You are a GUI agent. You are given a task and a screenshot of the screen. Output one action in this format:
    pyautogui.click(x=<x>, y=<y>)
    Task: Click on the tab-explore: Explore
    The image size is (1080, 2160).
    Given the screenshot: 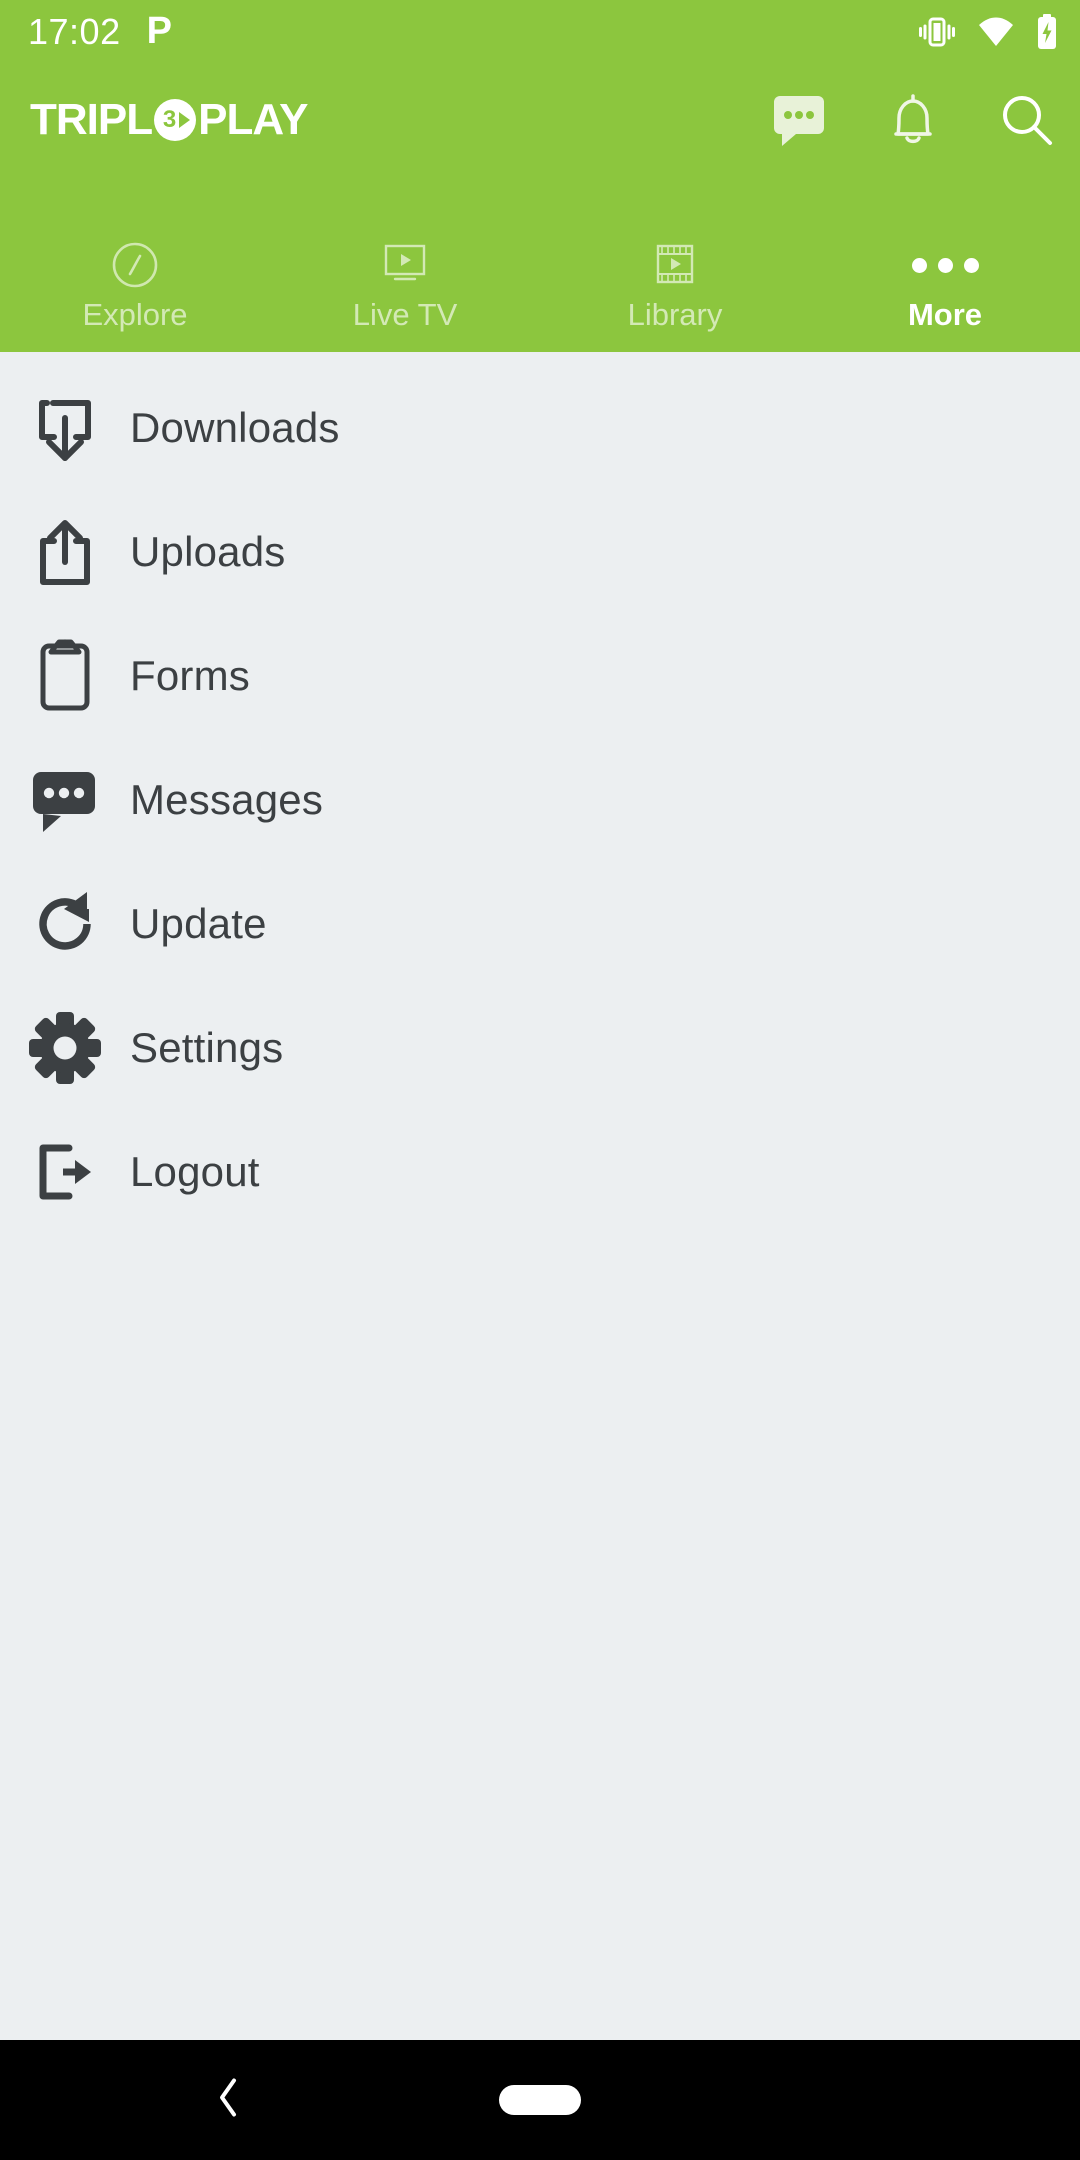 What is the action you would take?
    pyautogui.click(x=135, y=282)
    